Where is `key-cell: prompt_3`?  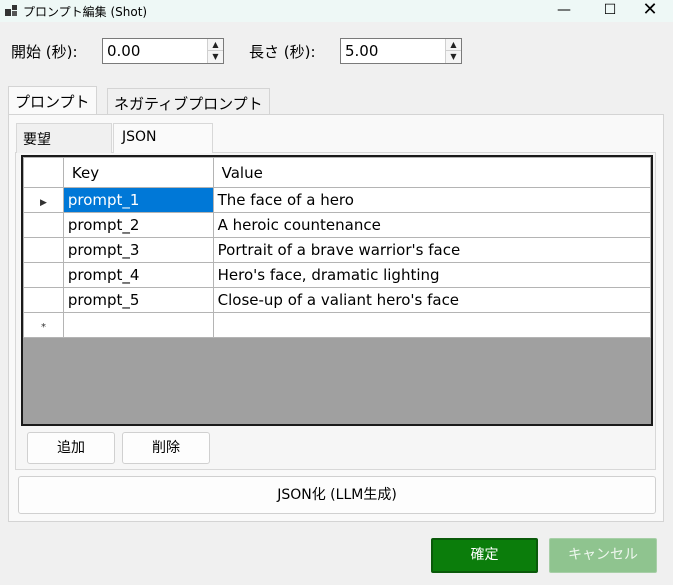 key-cell: prompt_3 is located at coordinates (138, 250).